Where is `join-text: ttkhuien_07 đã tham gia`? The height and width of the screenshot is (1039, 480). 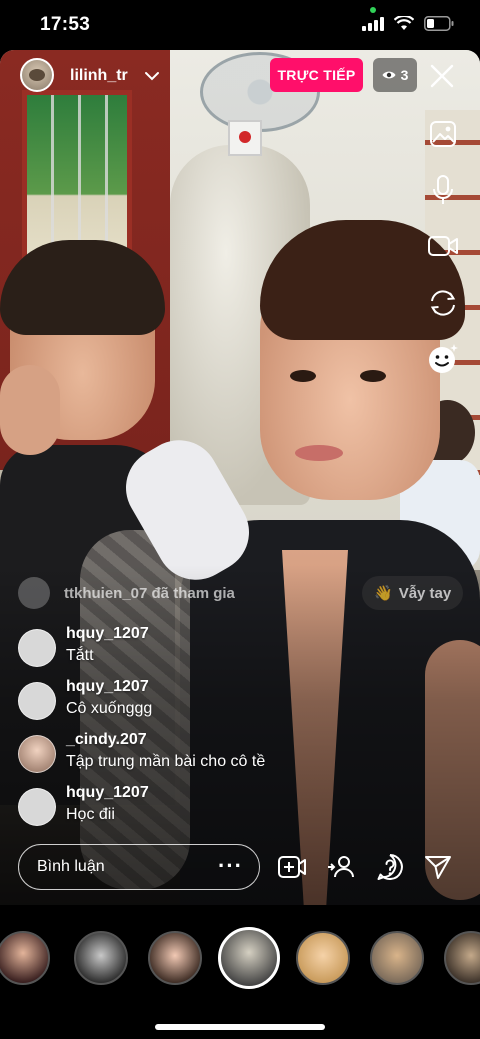
join-text: ttkhuien_07 đã tham gia is located at coordinates (149, 593).